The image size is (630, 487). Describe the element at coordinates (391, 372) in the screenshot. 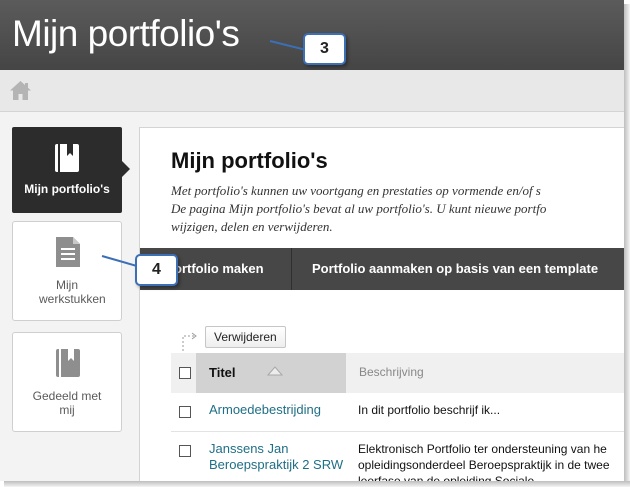

I see `column-header-description: Beschrijving` at that location.